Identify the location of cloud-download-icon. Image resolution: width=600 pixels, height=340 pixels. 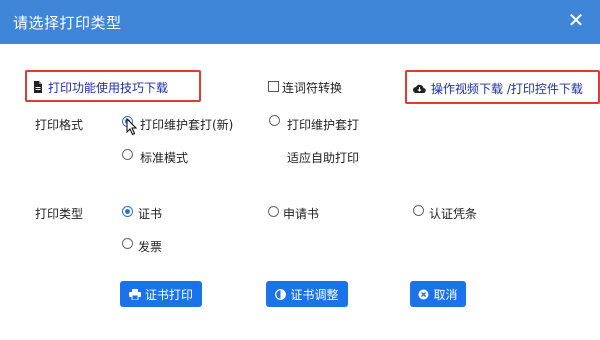
(419, 90).